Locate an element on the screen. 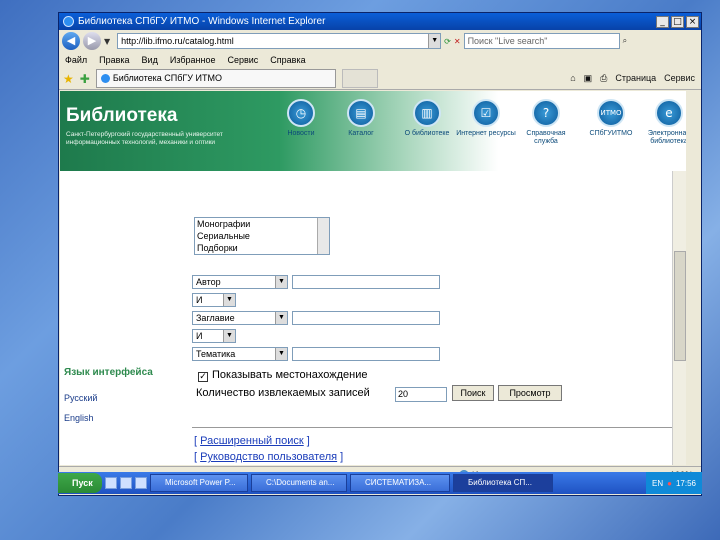 The width and height of the screenshot is (720, 540). author-query-input is located at coordinates (366, 282).